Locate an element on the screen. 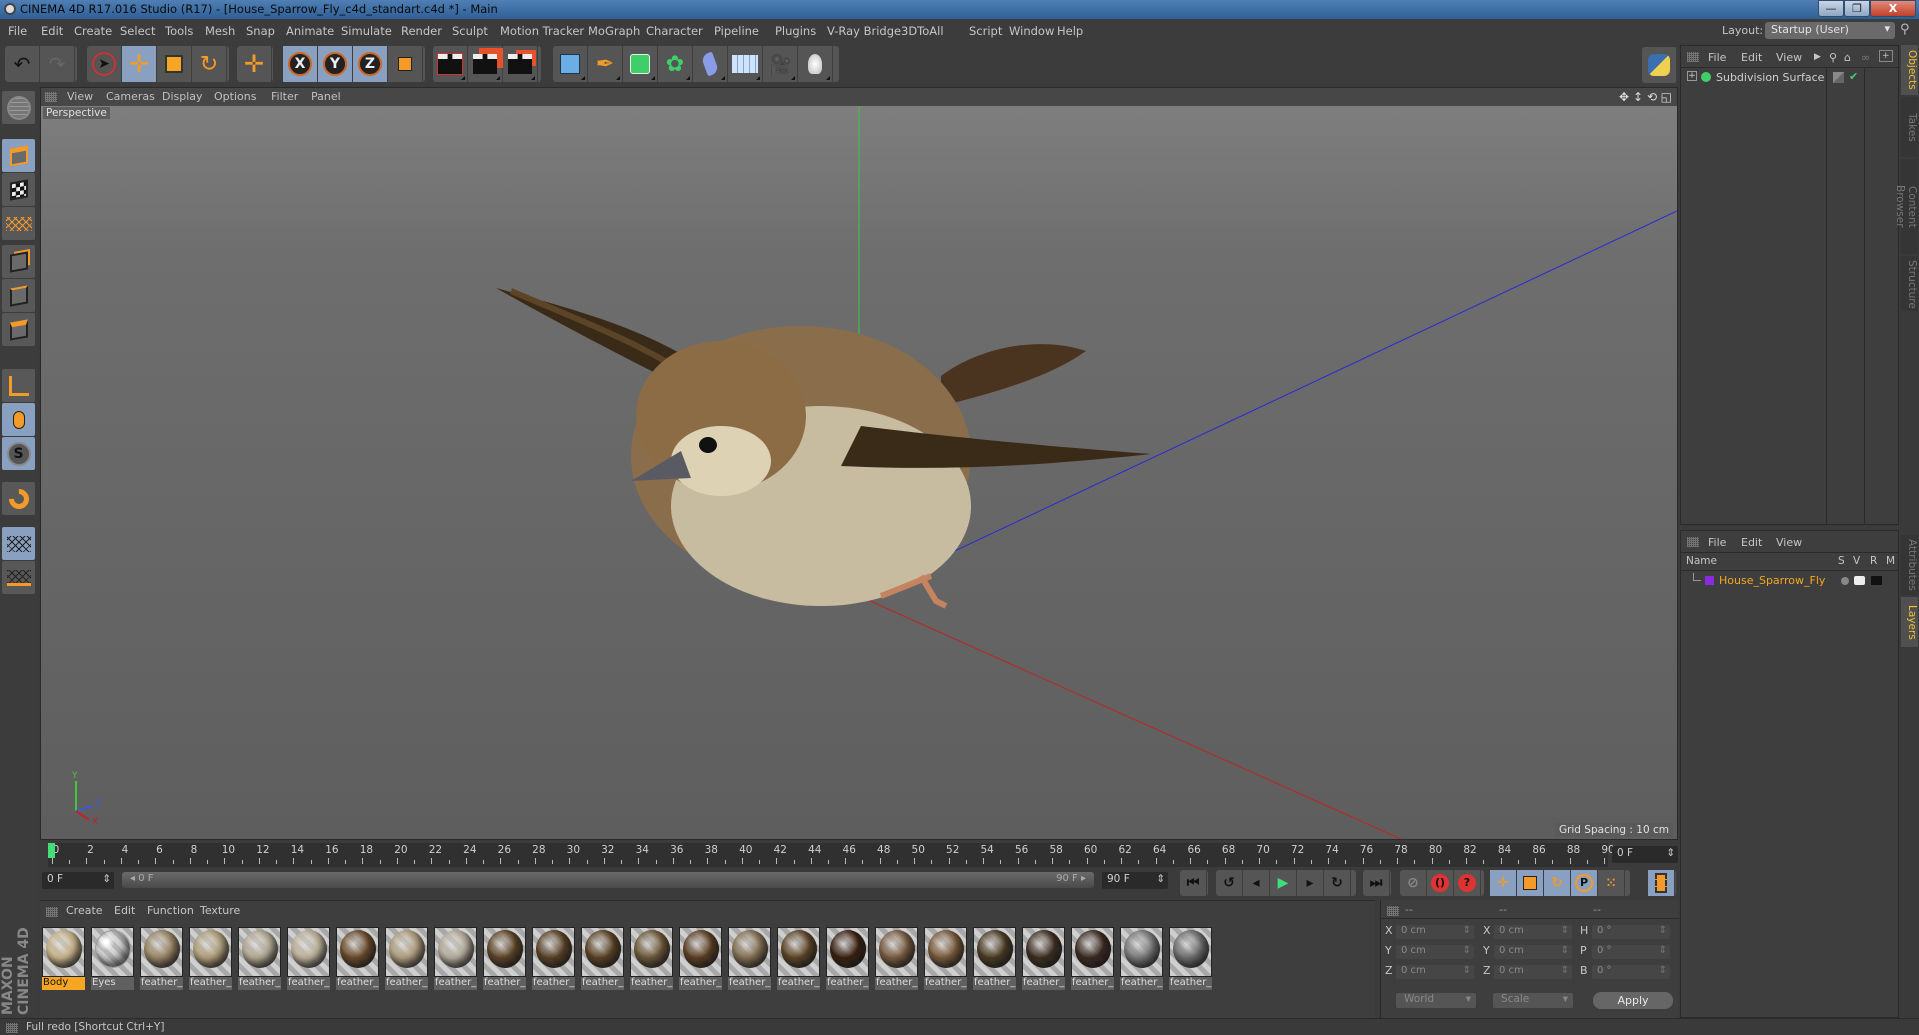  material-swatch: Body is located at coordinates (63, 958).